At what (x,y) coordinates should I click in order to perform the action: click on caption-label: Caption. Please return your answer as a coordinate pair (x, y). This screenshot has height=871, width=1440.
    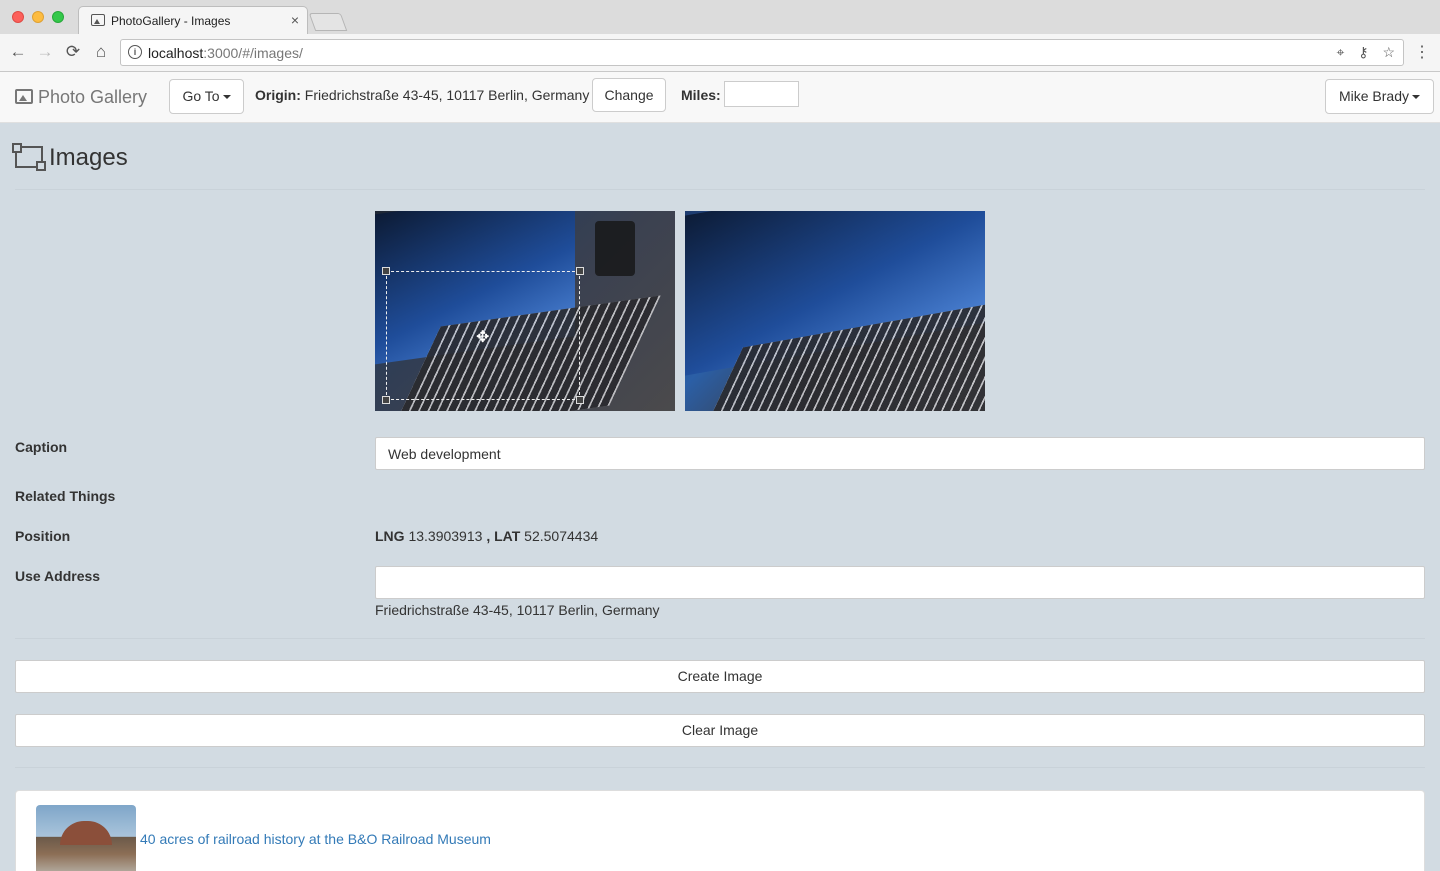
    Looking at the image, I should click on (41, 447).